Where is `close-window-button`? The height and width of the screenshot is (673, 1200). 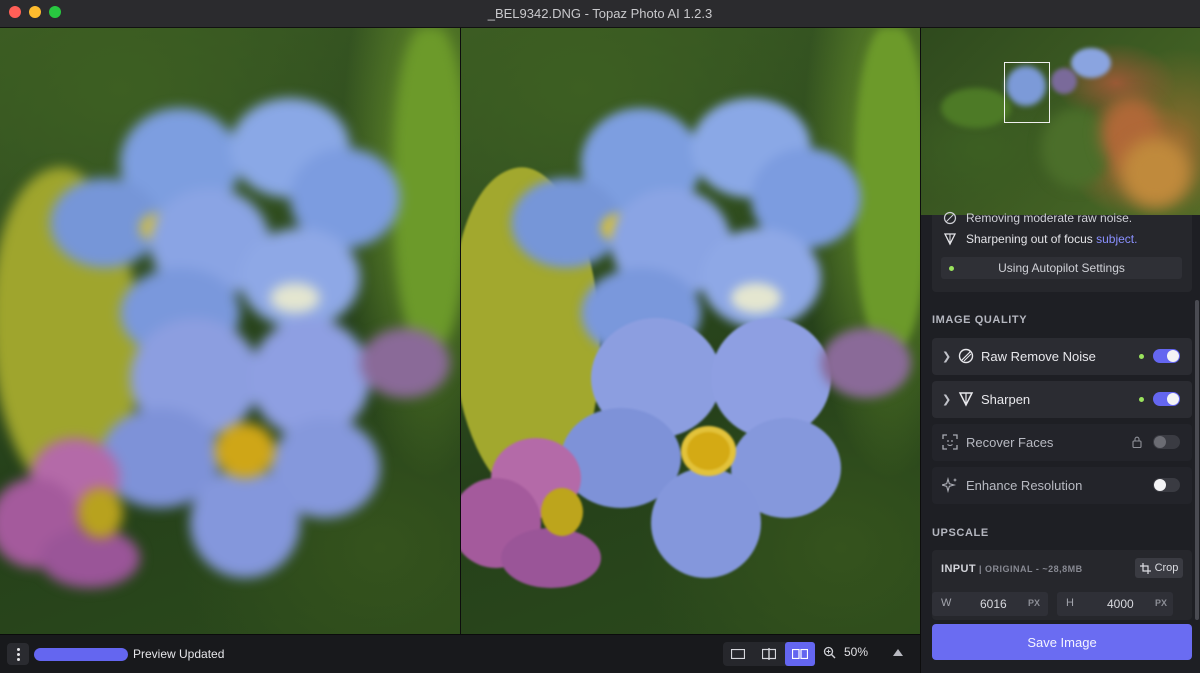
close-window-button is located at coordinates (15, 12).